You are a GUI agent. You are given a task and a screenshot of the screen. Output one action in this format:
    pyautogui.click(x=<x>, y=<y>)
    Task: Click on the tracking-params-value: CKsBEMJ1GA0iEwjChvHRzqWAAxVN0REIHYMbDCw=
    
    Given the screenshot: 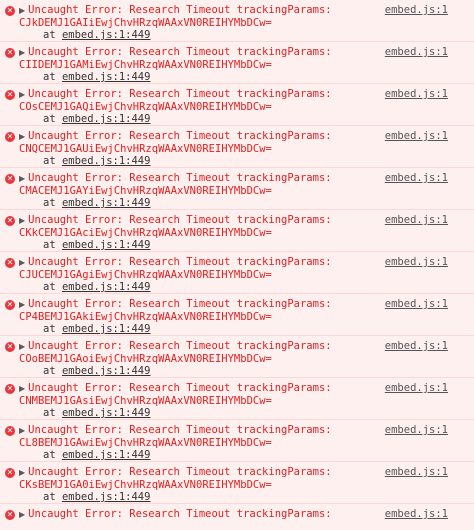 What is the action you would take?
    pyautogui.click(x=145, y=484)
    